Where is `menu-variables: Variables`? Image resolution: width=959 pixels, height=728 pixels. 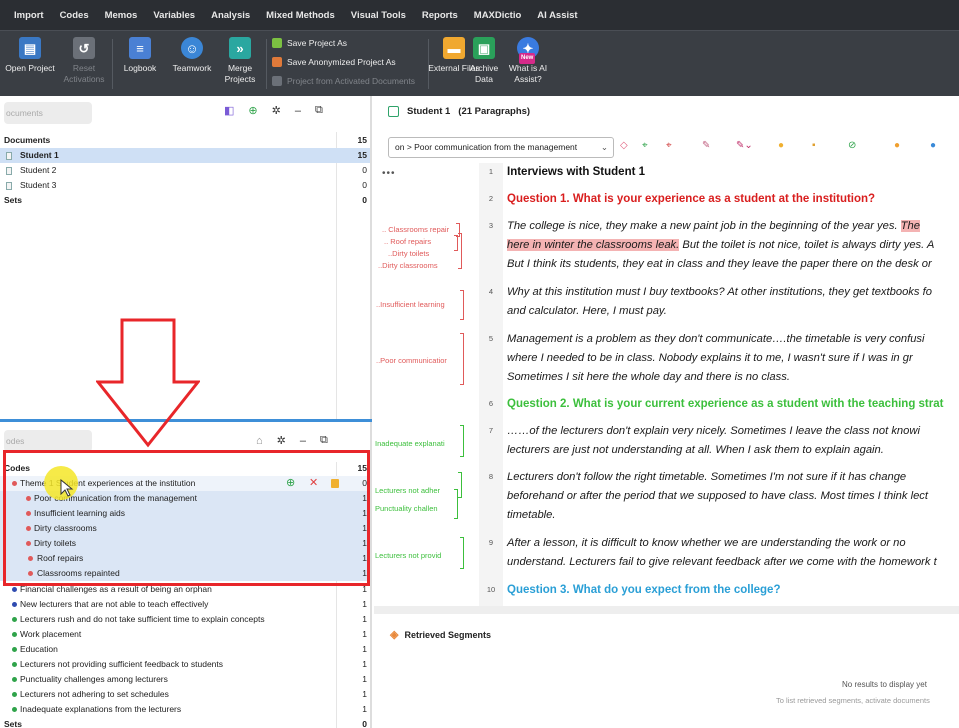
menu-variables: Variables is located at coordinates (174, 15).